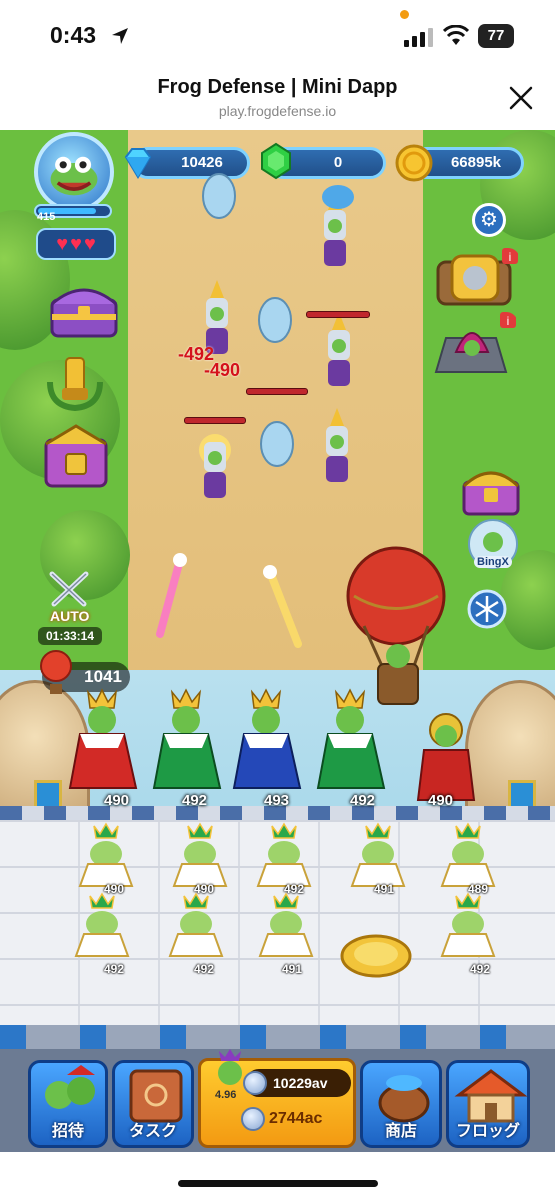 The image size is (555, 1200). What do you see at coordinates (74, 176) in the screenshot?
I see `frog-face-icon` at bounding box center [74, 176].